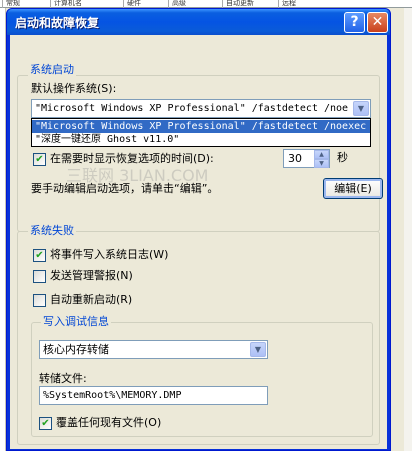 Image resolution: width=412 pixels, height=451 pixels. I want to click on dump-file-label: 转储文件:, so click(63, 378).